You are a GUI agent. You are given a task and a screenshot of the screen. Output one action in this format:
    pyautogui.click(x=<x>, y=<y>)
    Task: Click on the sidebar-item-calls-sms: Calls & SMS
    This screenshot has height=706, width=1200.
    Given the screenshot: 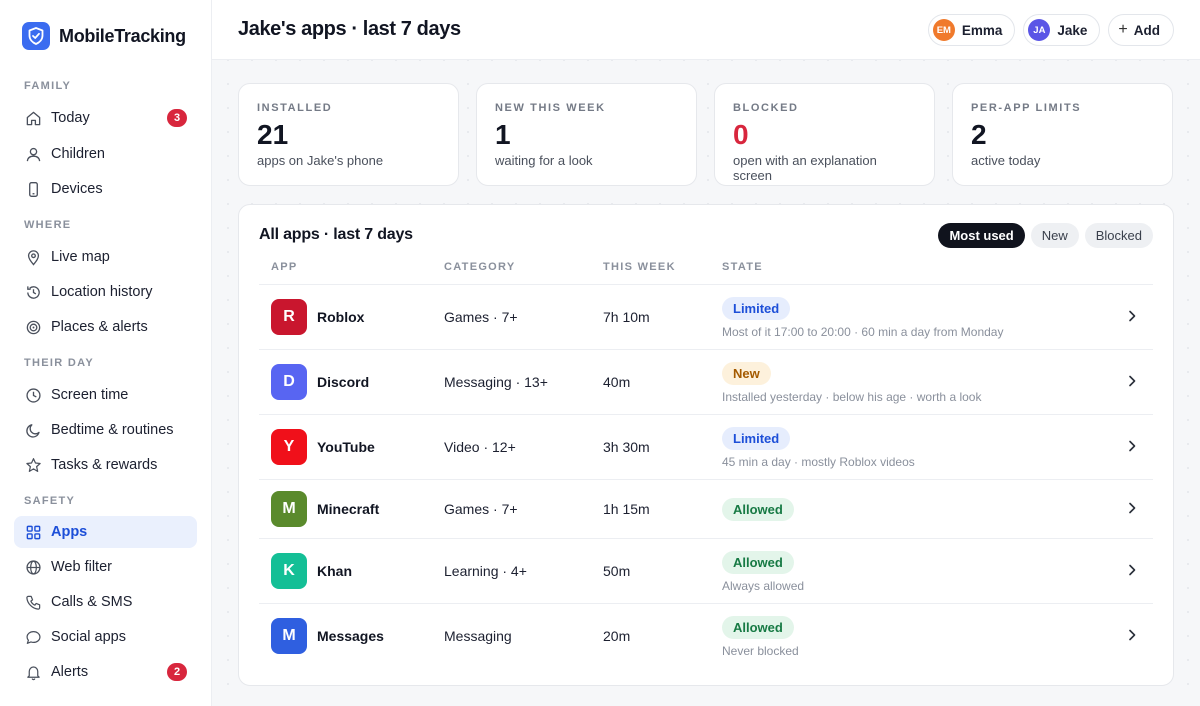 What is the action you would take?
    pyautogui.click(x=105, y=602)
    